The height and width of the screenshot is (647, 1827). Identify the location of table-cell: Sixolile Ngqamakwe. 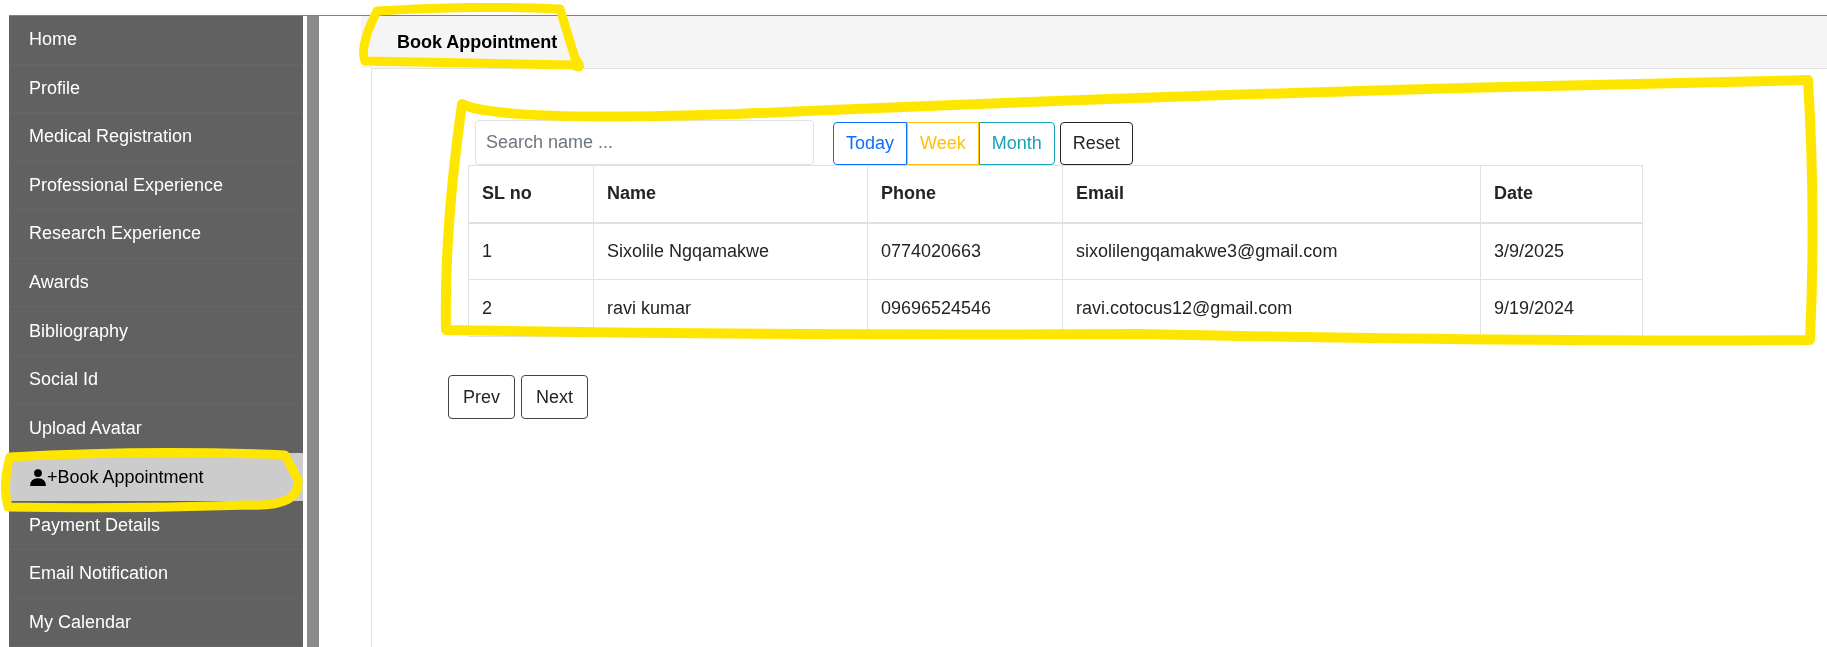
(730, 251).